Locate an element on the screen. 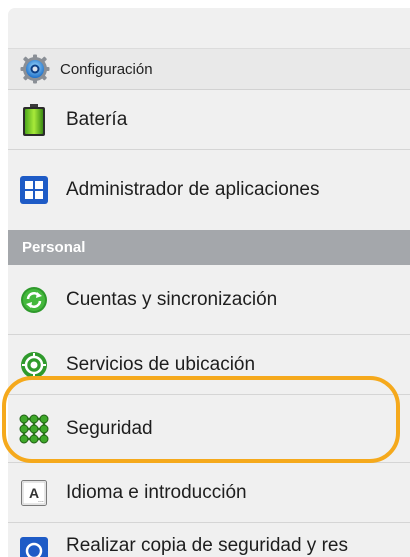 The width and height of the screenshot is (410, 557). section-header-personal: Personal is located at coordinates (209, 247).